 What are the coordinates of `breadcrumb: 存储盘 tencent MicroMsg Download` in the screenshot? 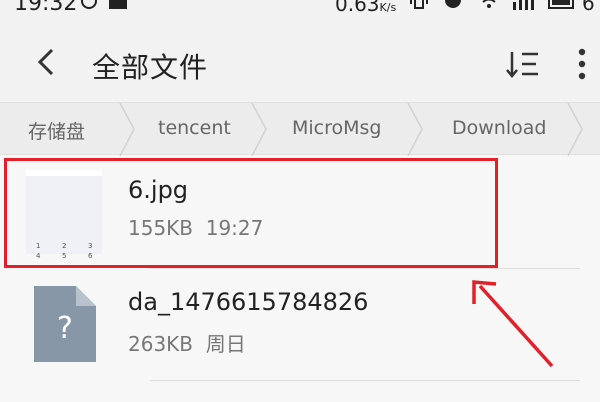 It's located at (300, 129).